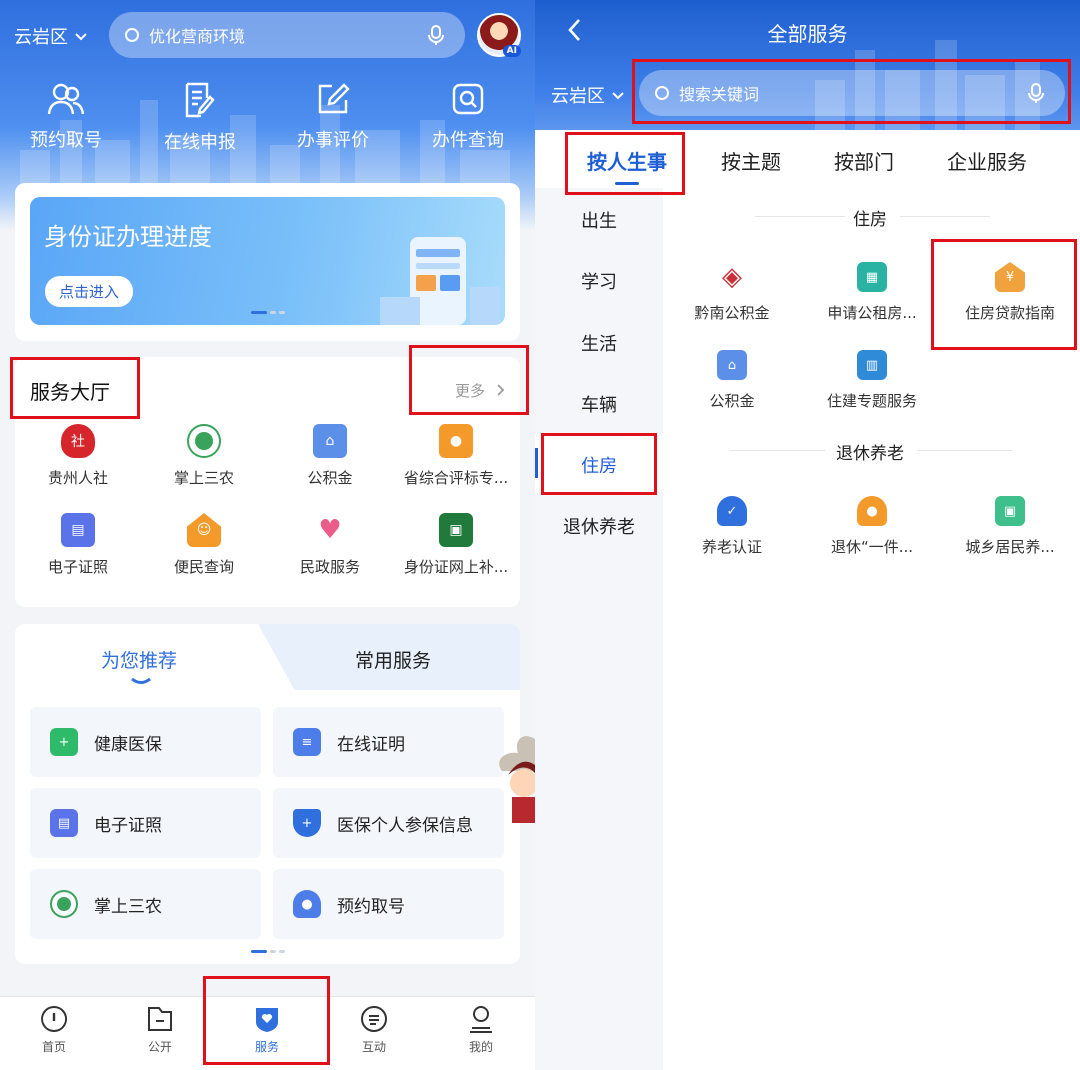  What do you see at coordinates (159, 1047) in the screenshot?
I see `tab-label: 公开` at bounding box center [159, 1047].